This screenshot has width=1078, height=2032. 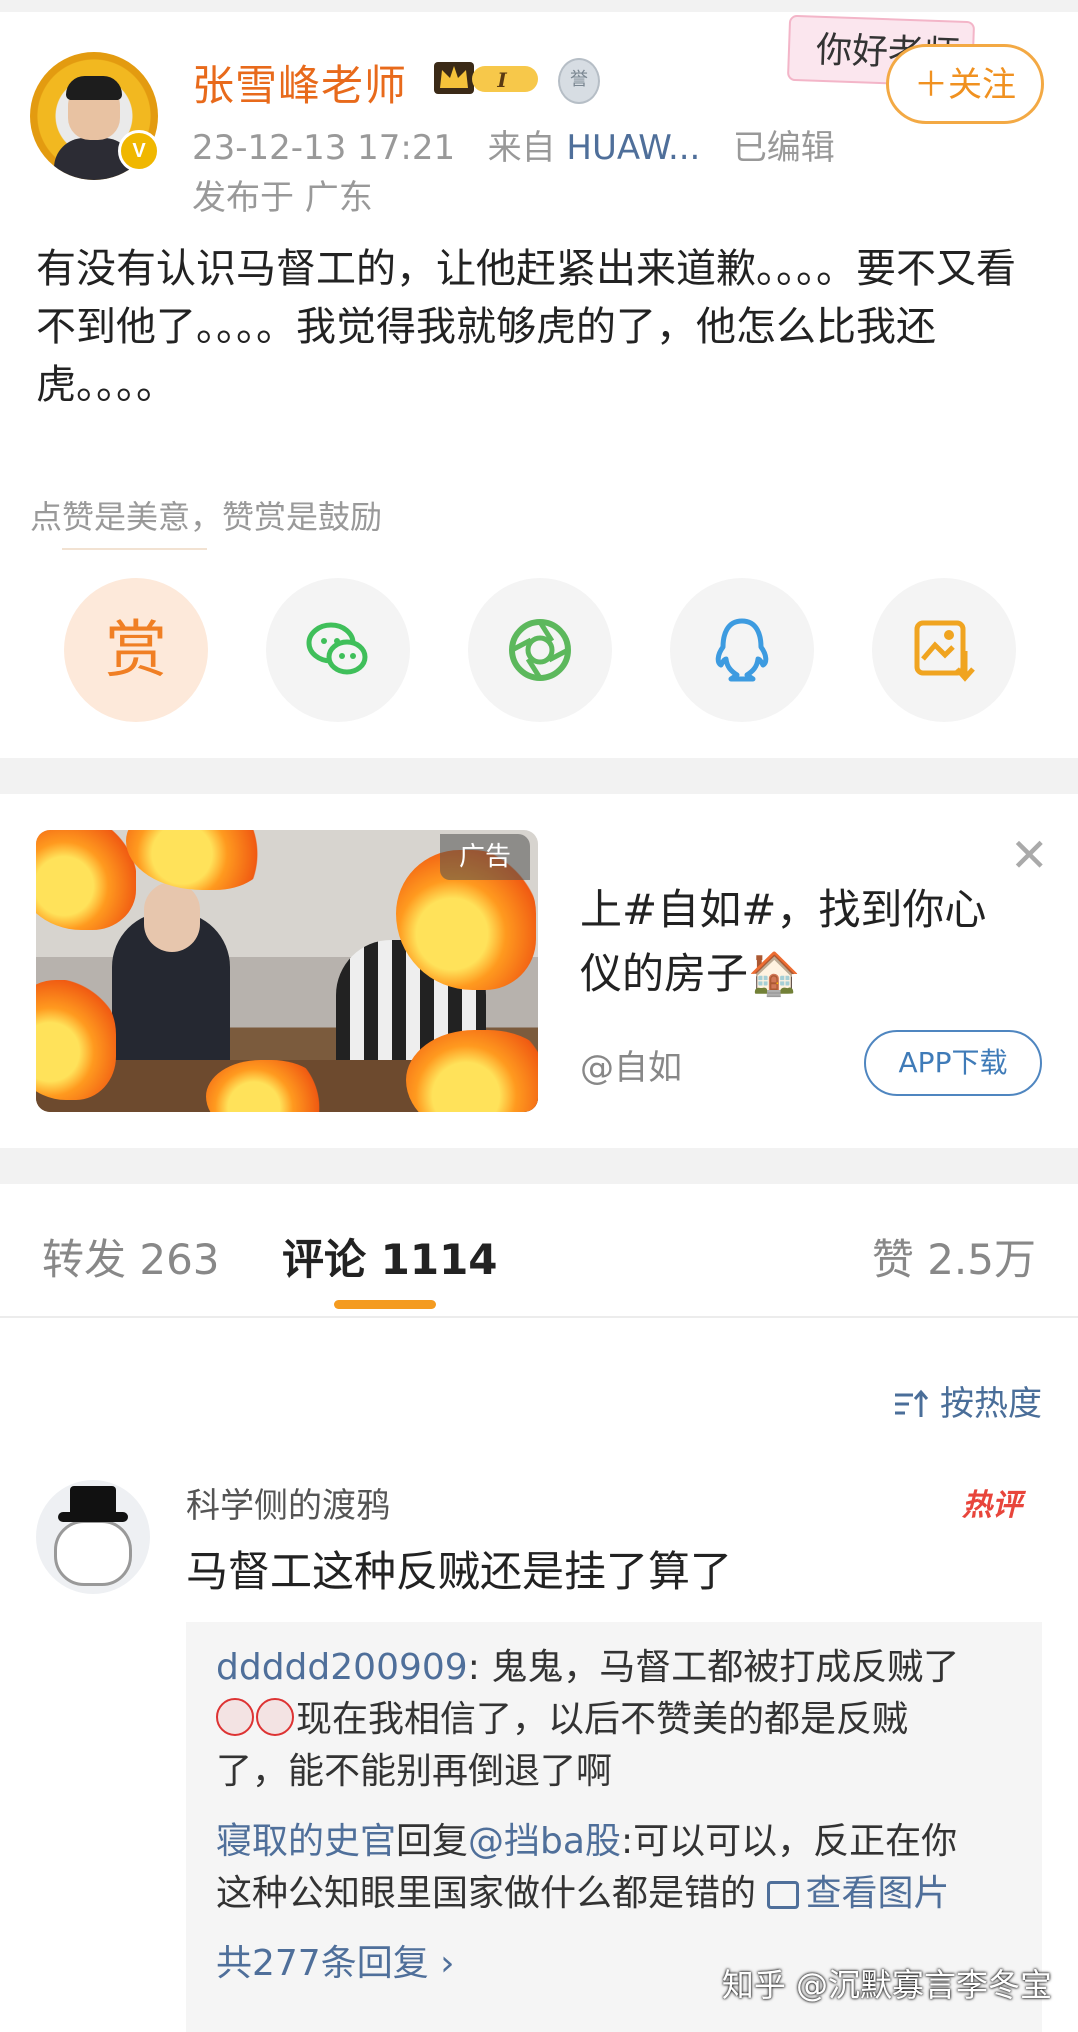 I want to click on author-name: 张雪峰老师, so click(x=299, y=82).